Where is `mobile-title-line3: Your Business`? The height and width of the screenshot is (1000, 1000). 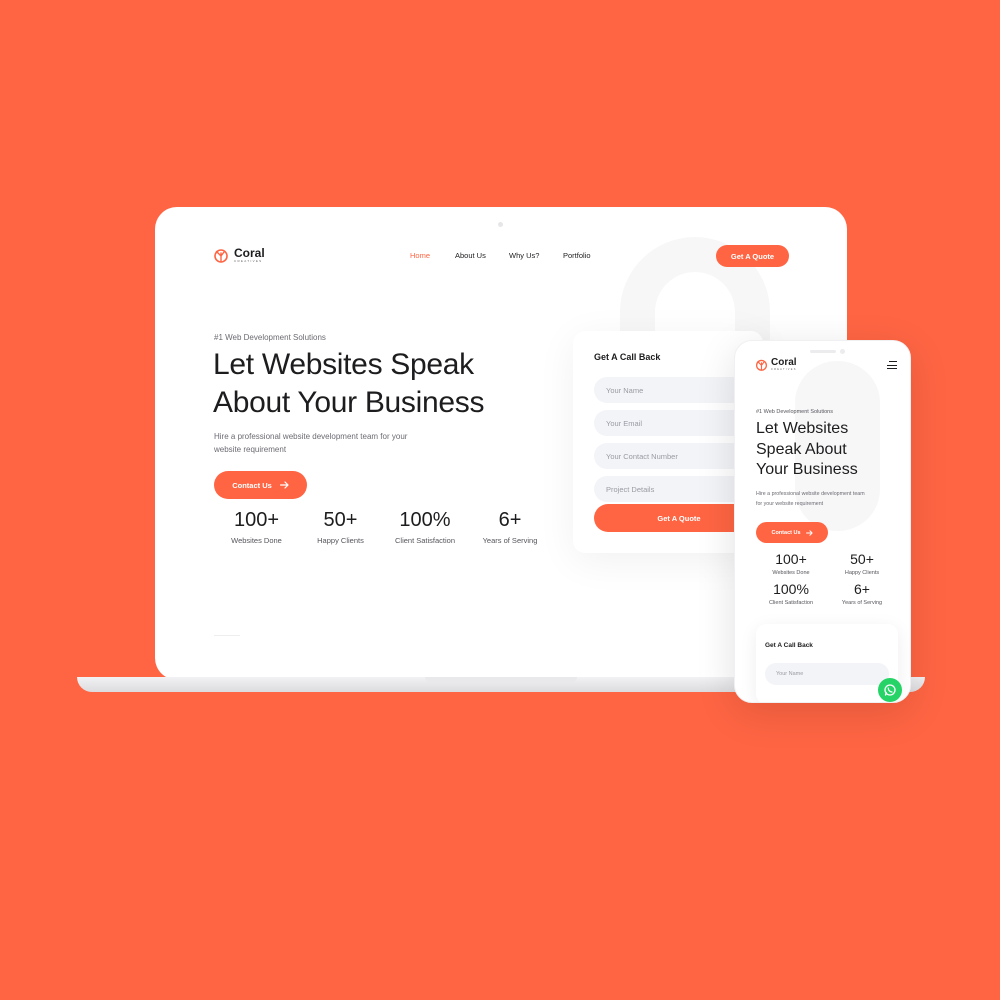
mobile-title-line3: Your Business is located at coordinates (807, 469).